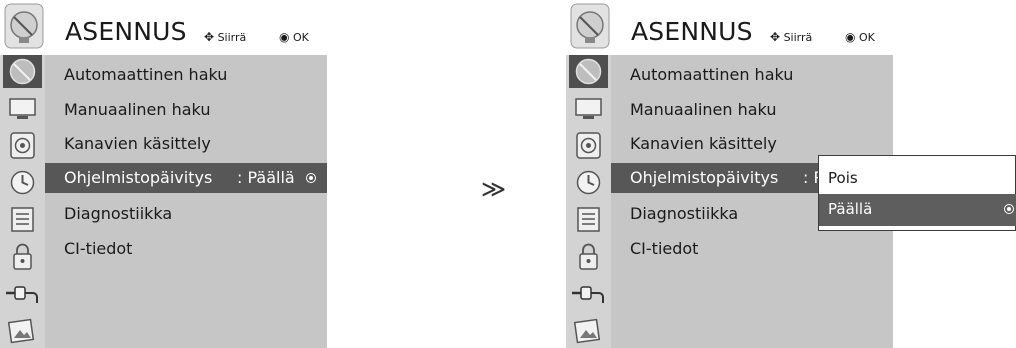 This screenshot has height=348, width=1016. Describe the element at coordinates (494, 189) in the screenshot. I see `next-step-arrow: ≫` at that location.